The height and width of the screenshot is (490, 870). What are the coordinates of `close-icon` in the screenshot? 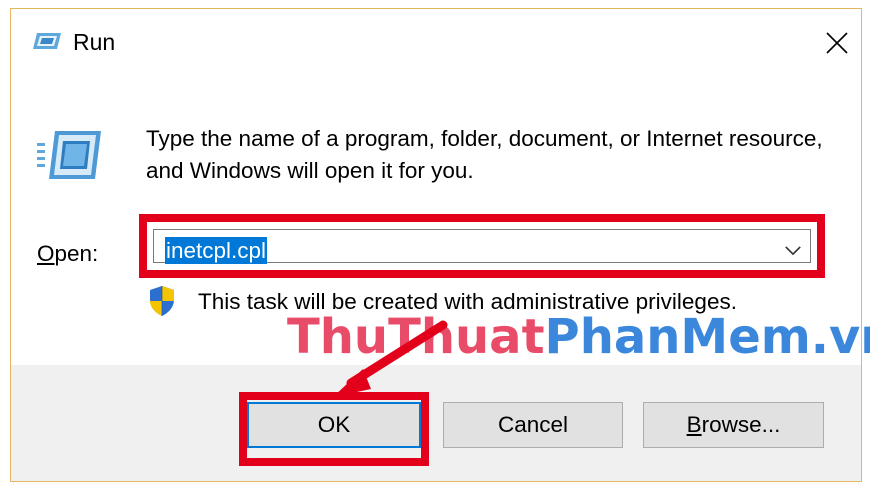 It's located at (837, 43).